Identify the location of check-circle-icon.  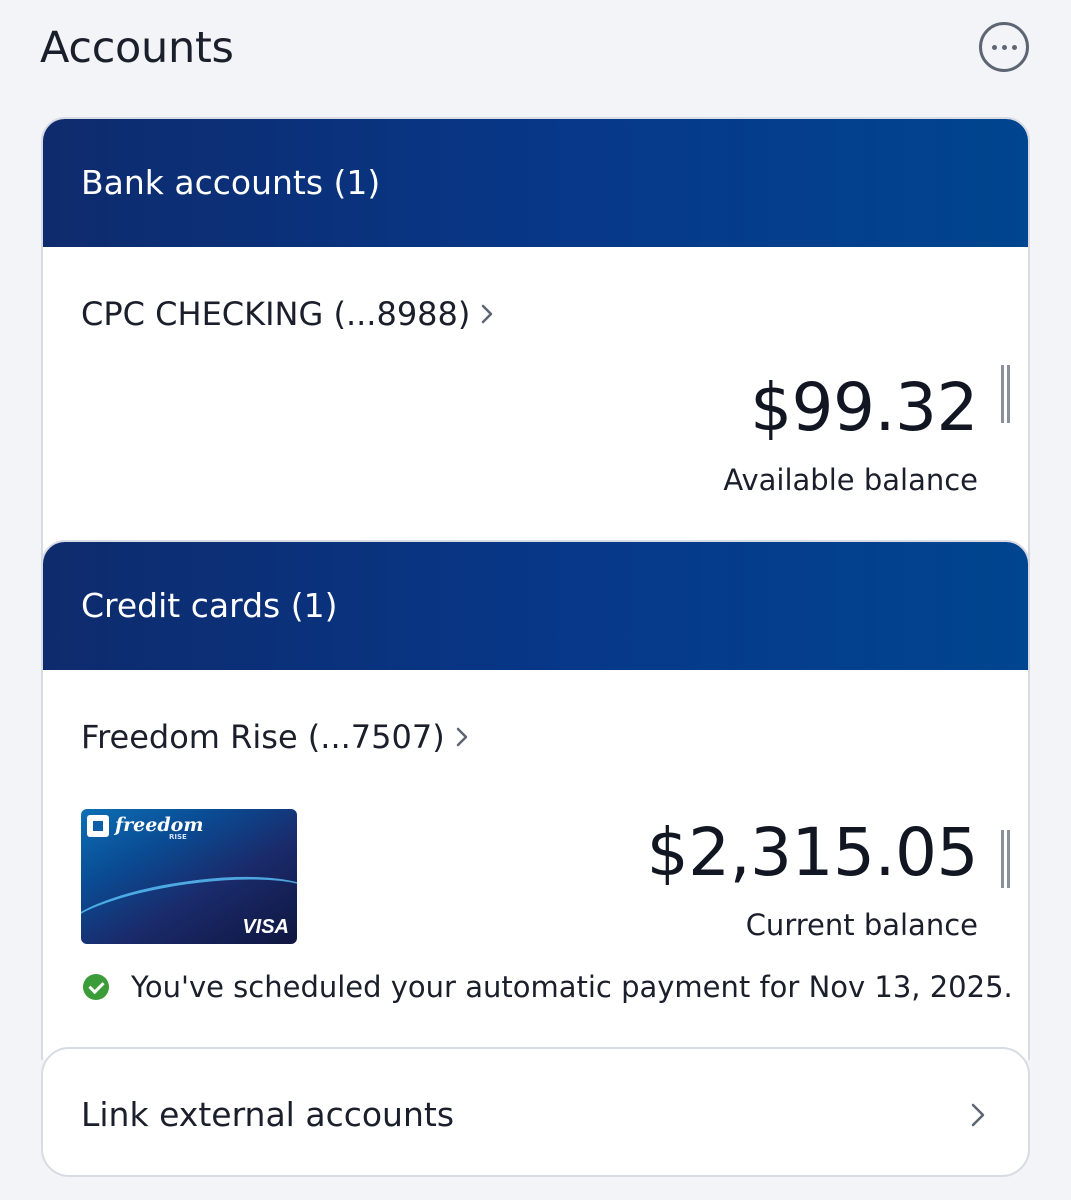
(96, 987).